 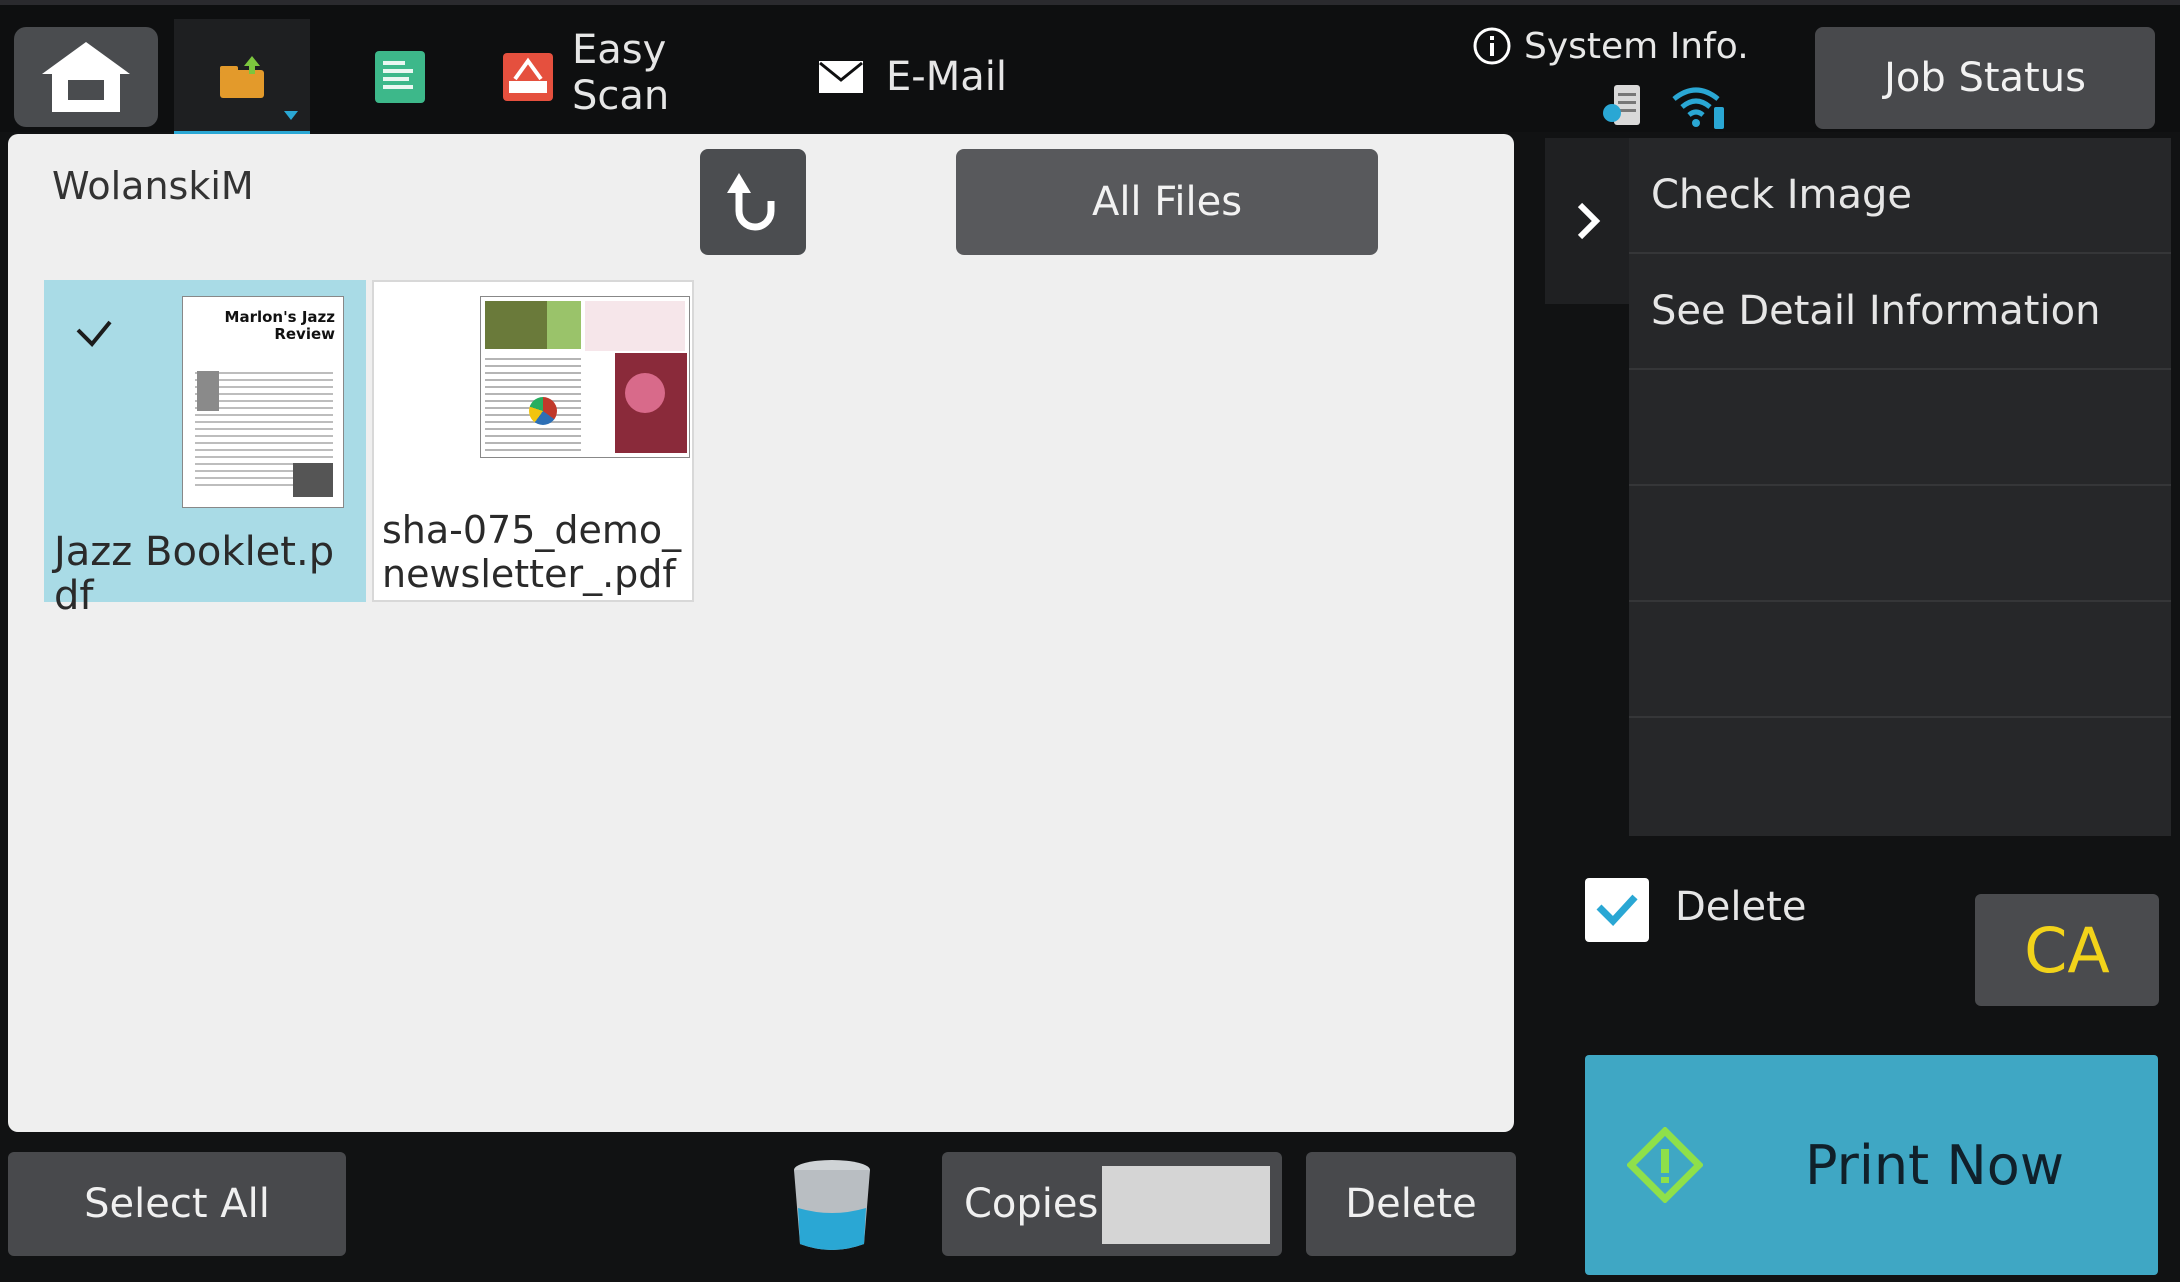 What do you see at coordinates (1636, 46) in the screenshot?
I see `system-info-label: System Info.` at bounding box center [1636, 46].